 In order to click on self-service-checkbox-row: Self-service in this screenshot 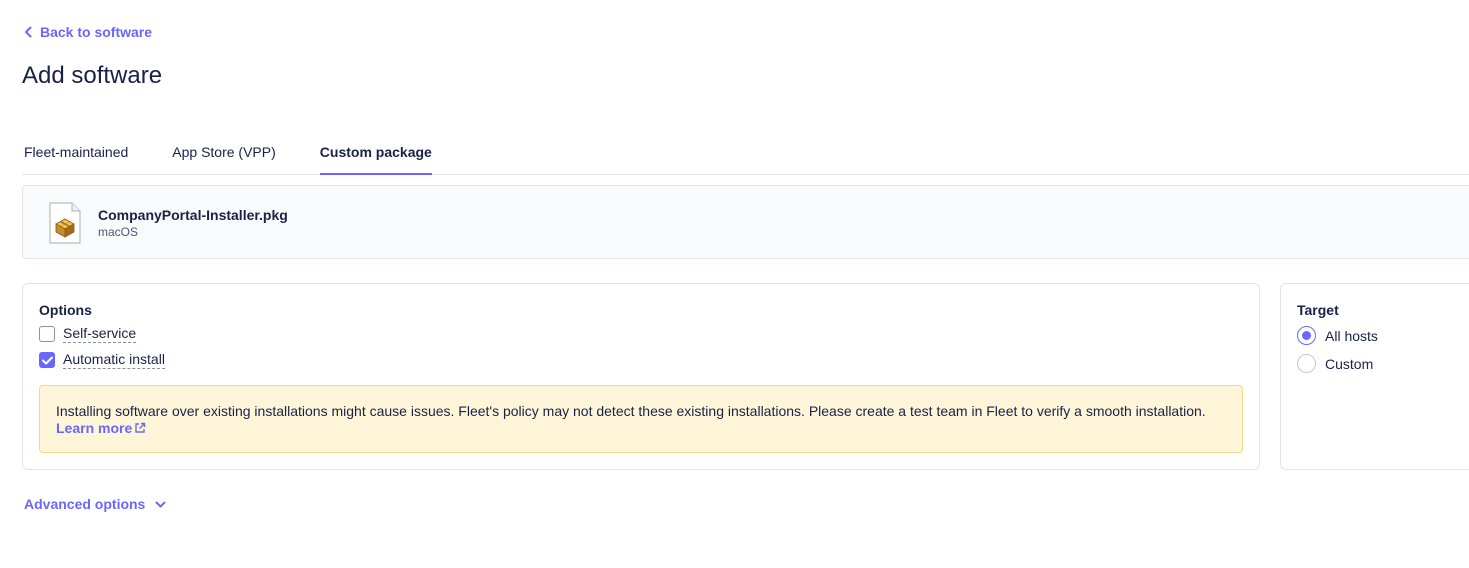, I will do `click(88, 334)`.